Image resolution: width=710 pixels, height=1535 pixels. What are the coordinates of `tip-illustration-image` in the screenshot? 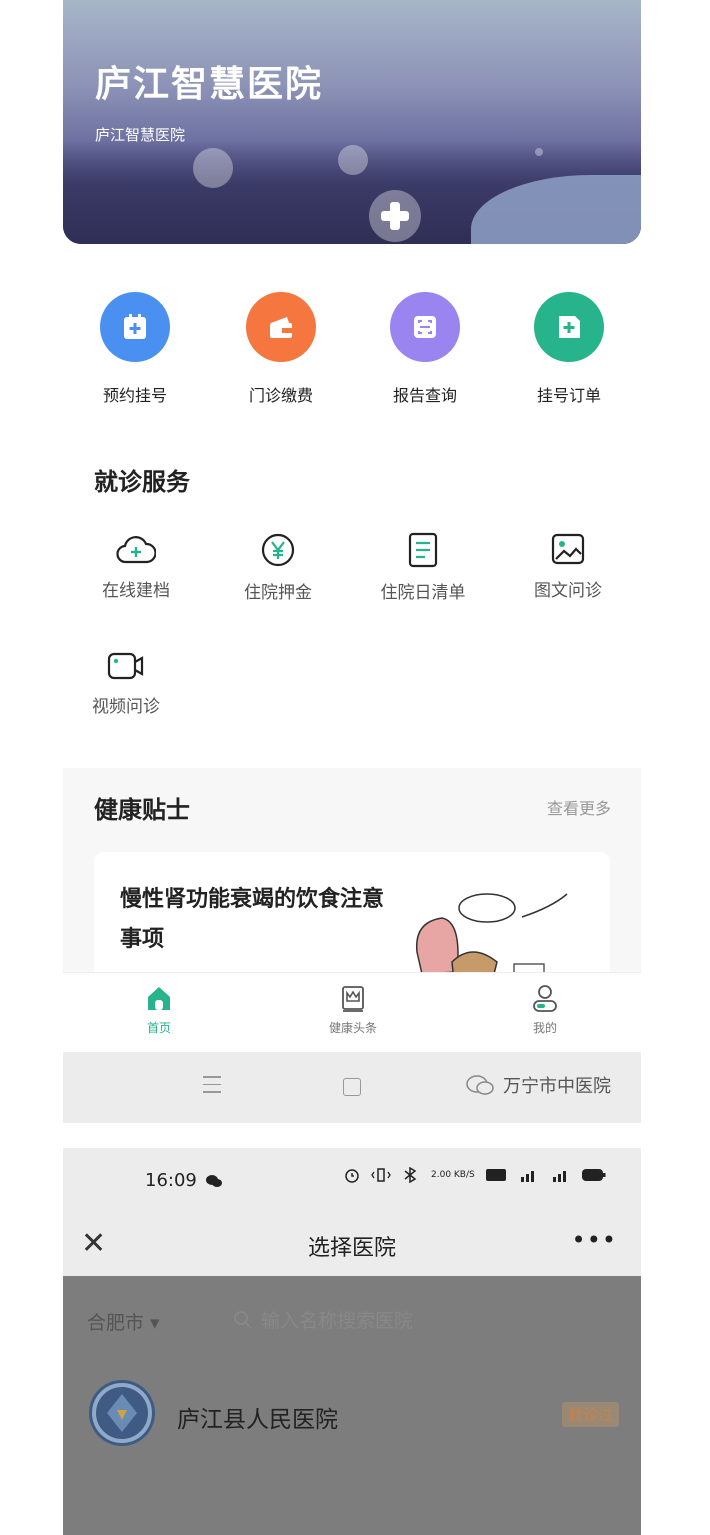 It's located at (491, 937).